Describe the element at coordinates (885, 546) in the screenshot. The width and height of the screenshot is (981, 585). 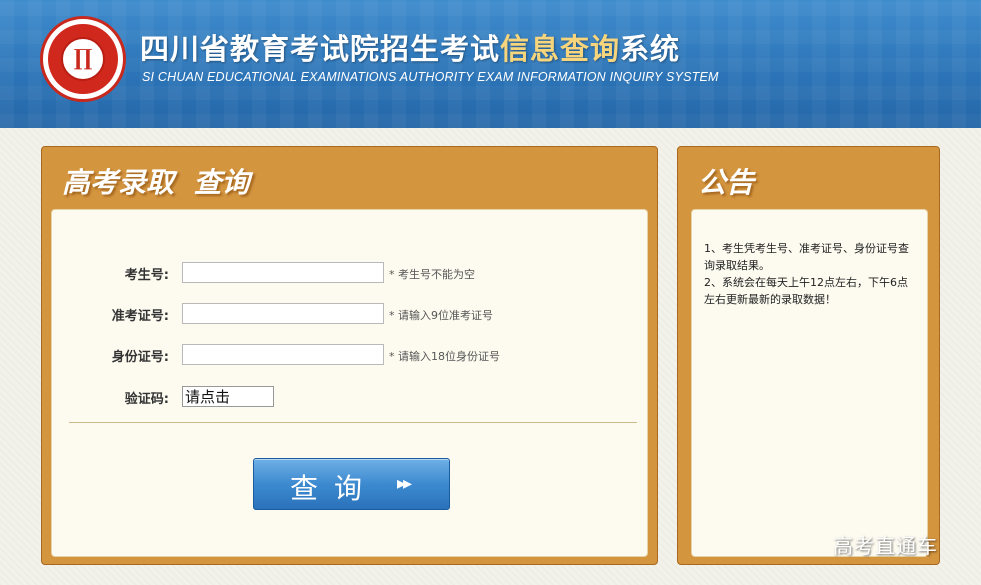
I see `watermark: 高考直通车` at that location.